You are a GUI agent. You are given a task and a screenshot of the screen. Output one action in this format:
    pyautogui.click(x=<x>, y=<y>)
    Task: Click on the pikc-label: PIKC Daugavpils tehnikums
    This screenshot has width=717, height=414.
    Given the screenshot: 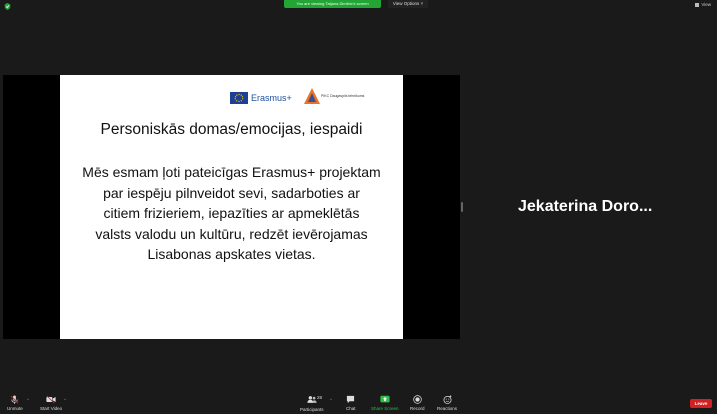 What is the action you would take?
    pyautogui.click(x=343, y=96)
    